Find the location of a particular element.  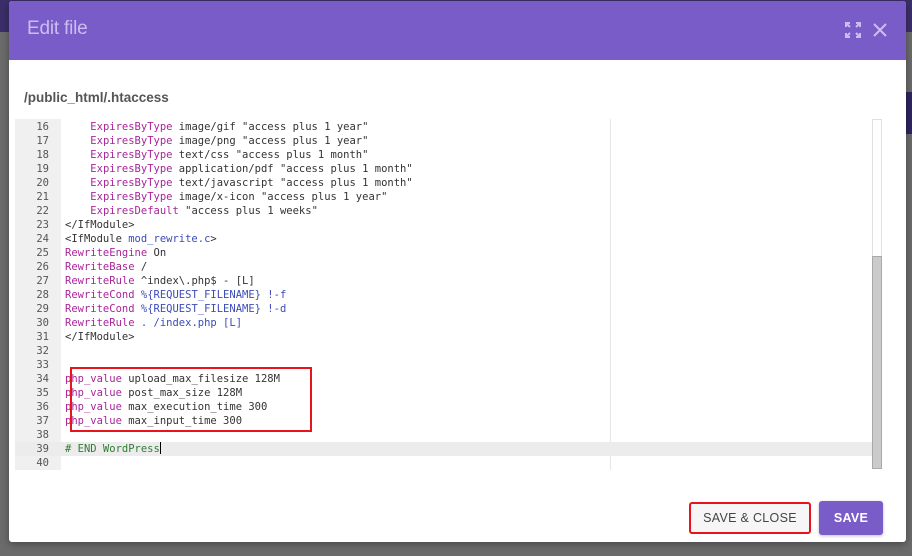

code-line: 23 </IfModule> is located at coordinates (443, 225).